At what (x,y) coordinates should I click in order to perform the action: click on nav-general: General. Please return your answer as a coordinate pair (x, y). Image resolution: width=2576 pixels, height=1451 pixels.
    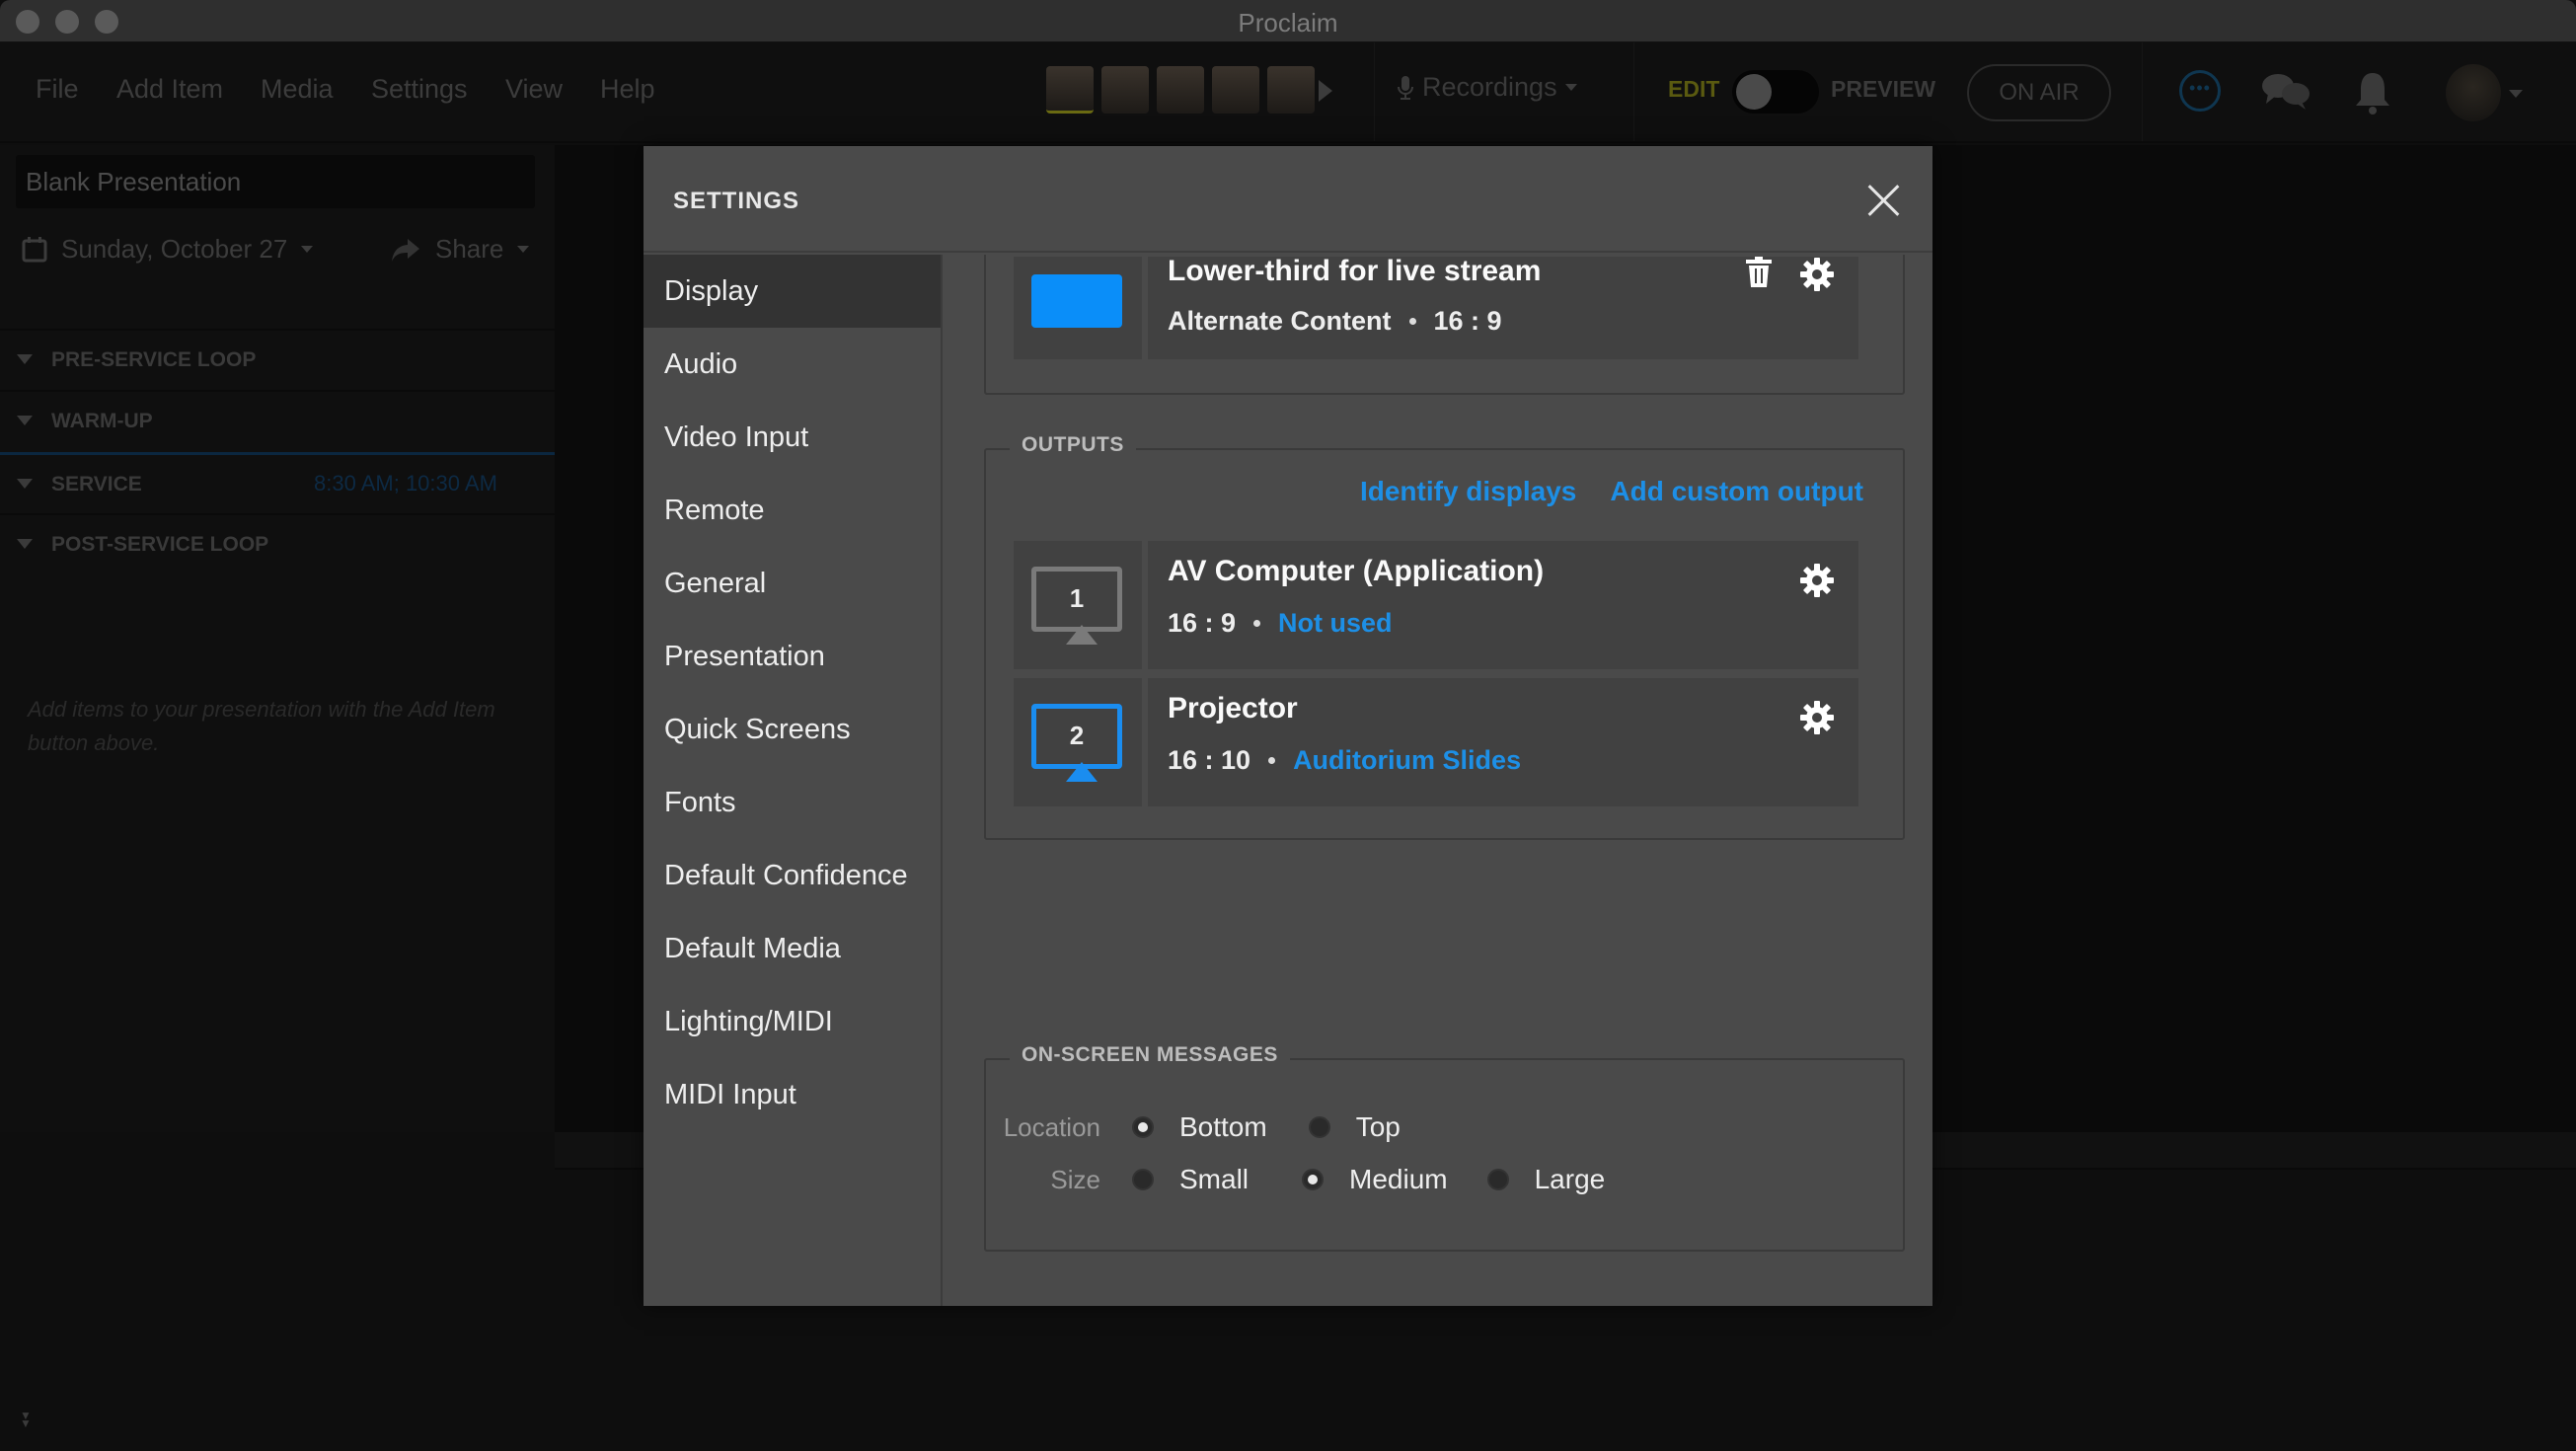
    Looking at the image, I should click on (792, 583).